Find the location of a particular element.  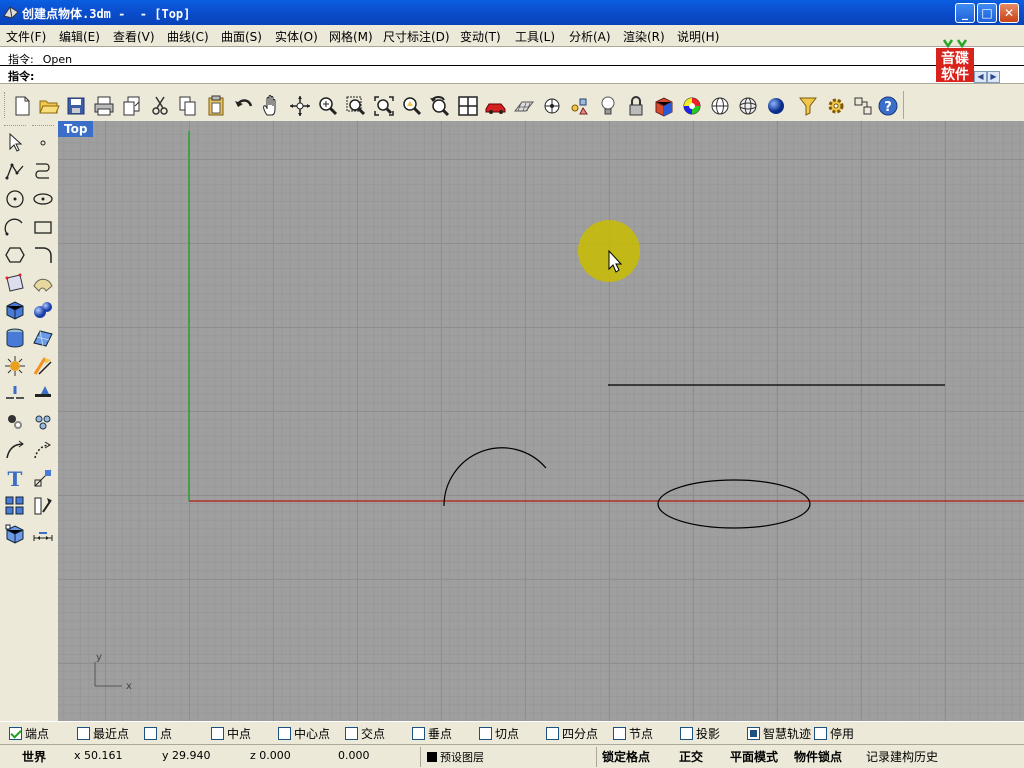

menu-transform: 变动(T) is located at coordinates (480, 36).